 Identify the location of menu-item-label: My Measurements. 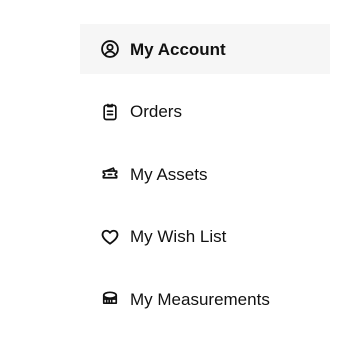
(200, 299).